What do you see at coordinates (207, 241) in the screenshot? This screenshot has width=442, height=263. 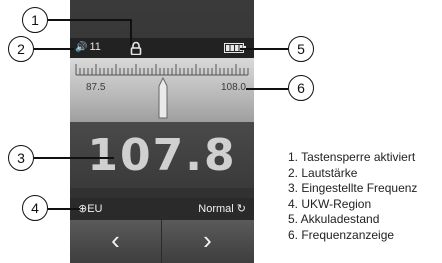 I see `next-button: ›` at bounding box center [207, 241].